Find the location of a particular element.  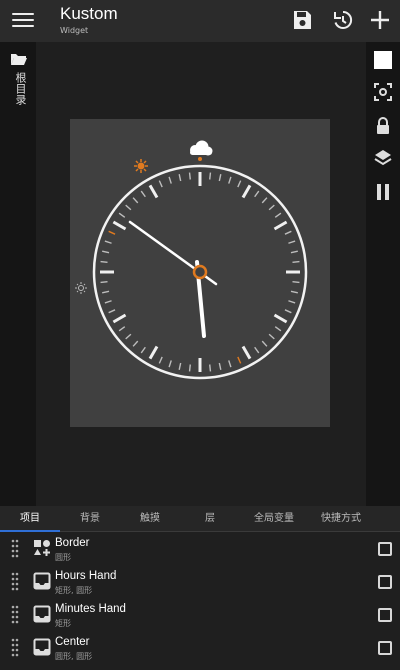

list-item-border: Border 圆形 is located at coordinates (200, 548).